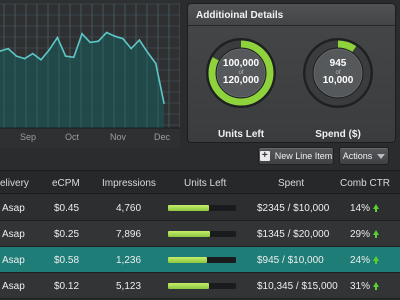  I want to click on new-line-item-button: + New Line Item, so click(296, 156).